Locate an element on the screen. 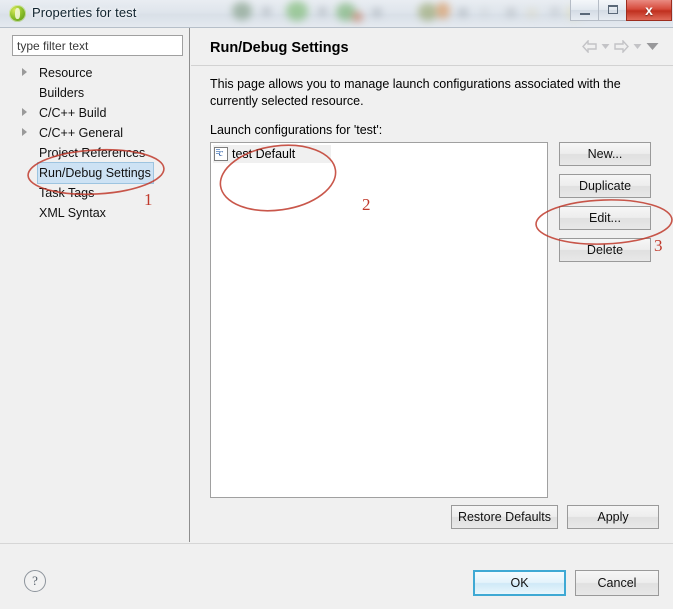 Image resolution: width=673 pixels, height=609 pixels. launch-config-actions: New... Duplicate Edit... Delete is located at coordinates (605, 206).